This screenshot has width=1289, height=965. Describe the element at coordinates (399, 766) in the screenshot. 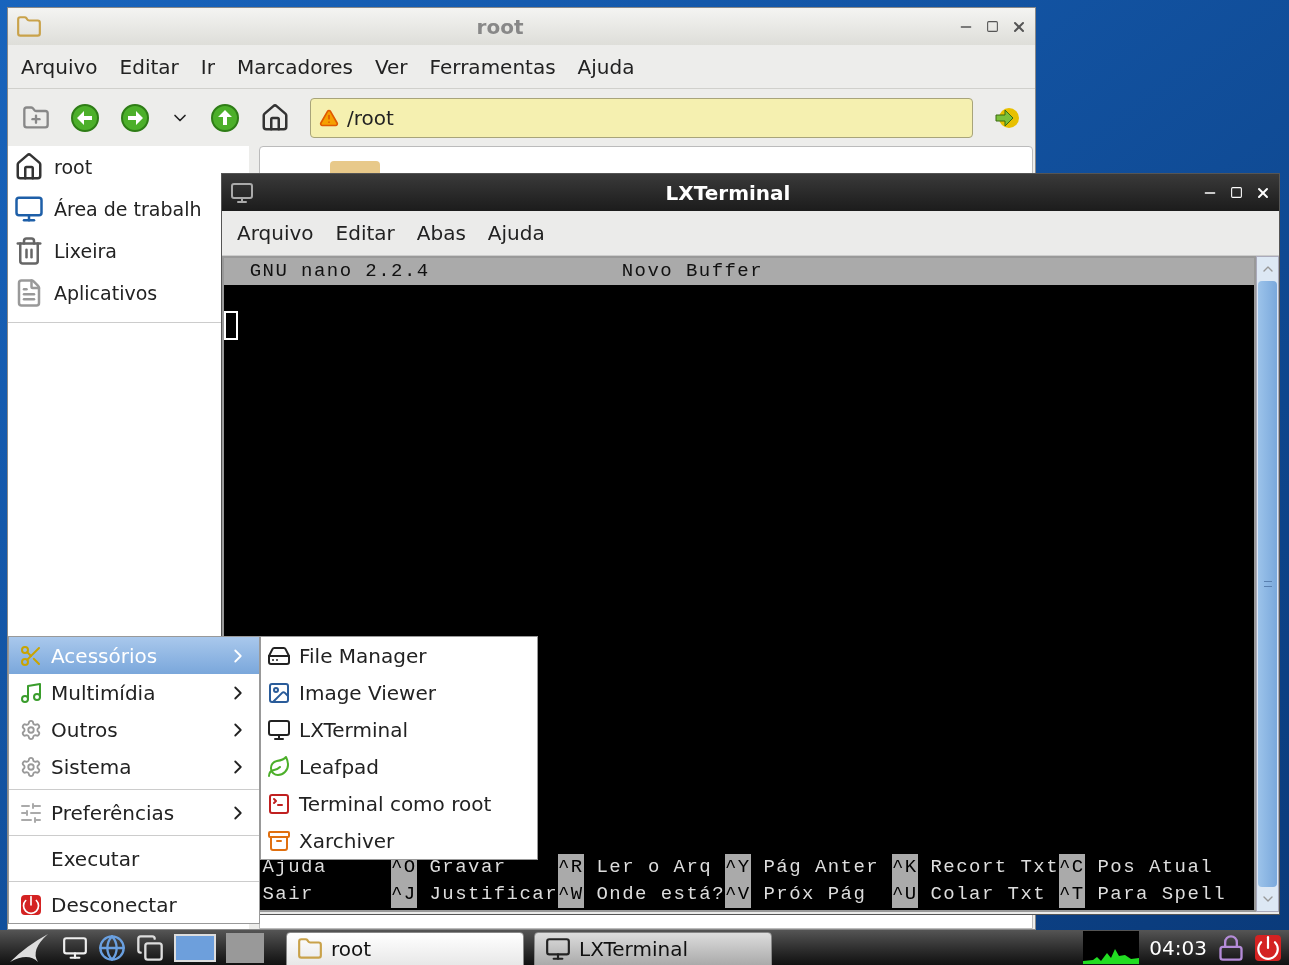

I see `menu-item: Leafpad` at that location.